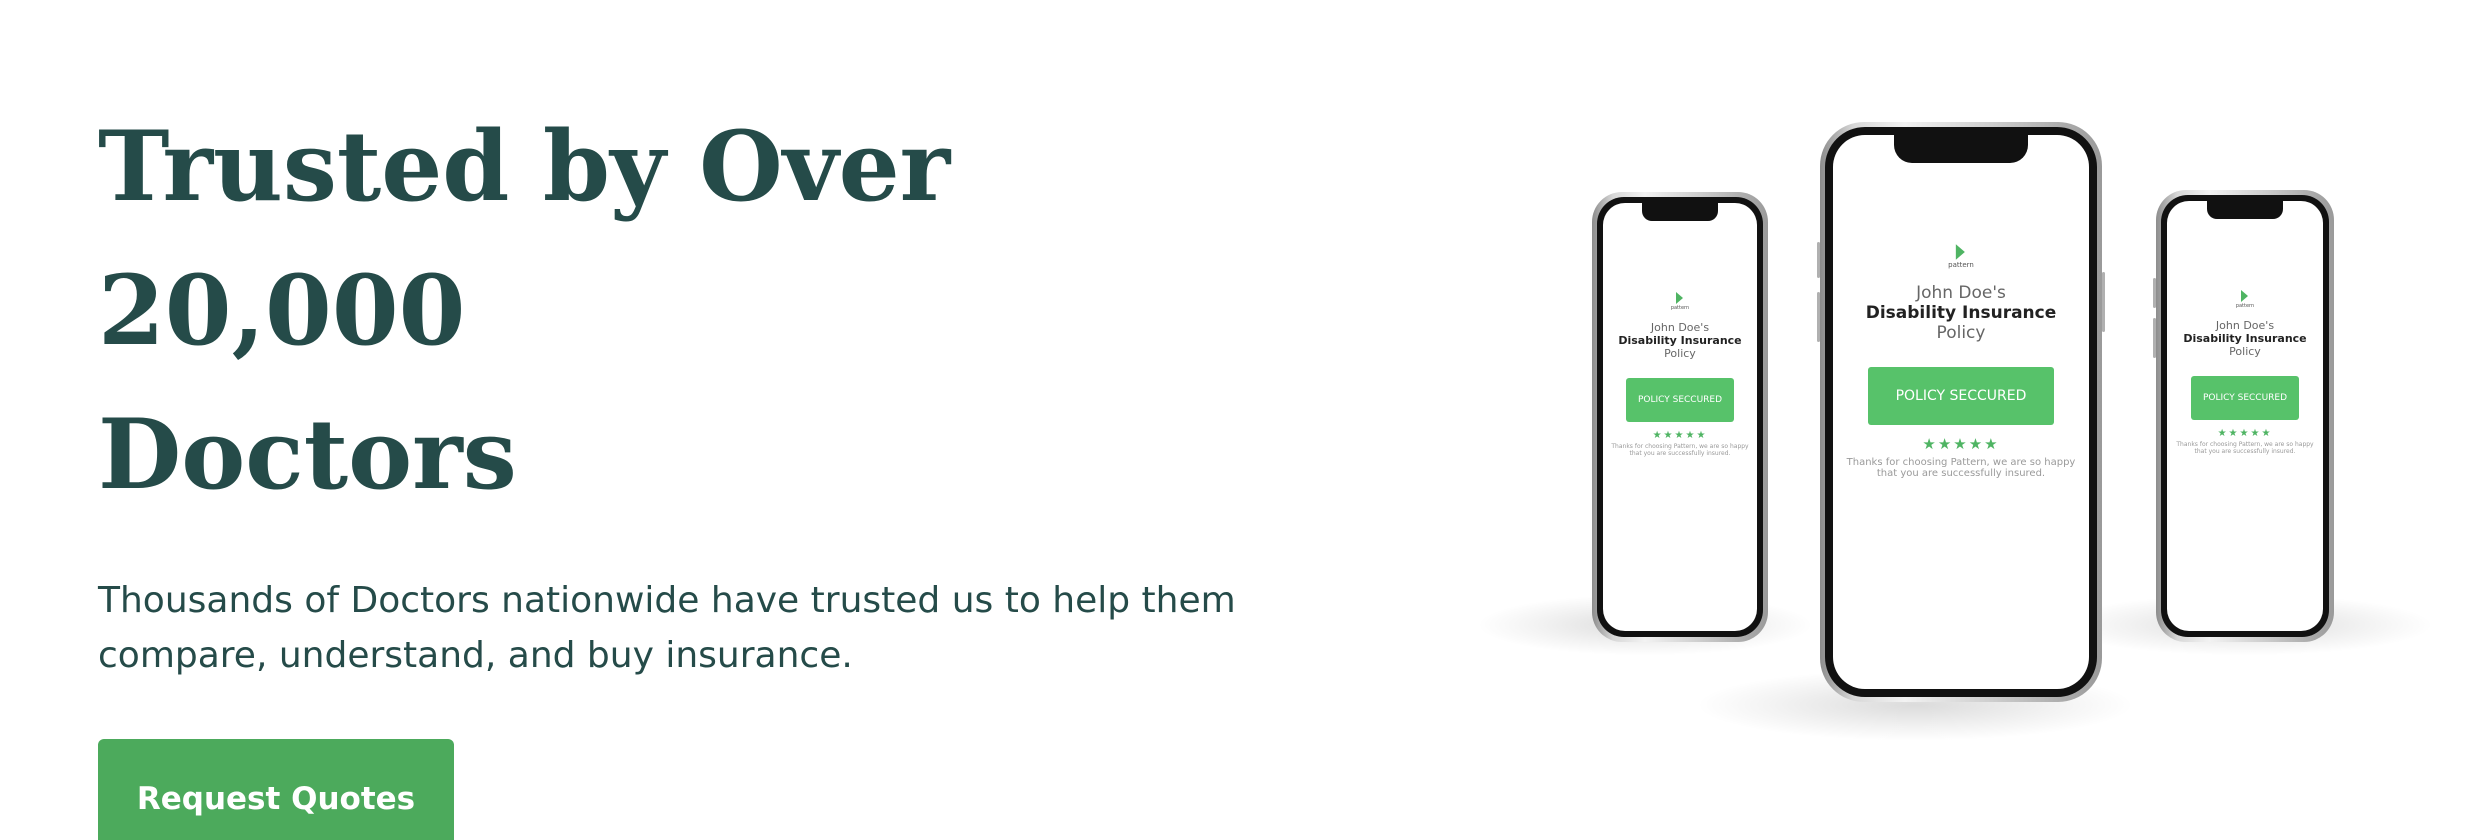  What do you see at coordinates (276, 789) in the screenshot?
I see `request-quotes-button: Request Quotes` at bounding box center [276, 789].